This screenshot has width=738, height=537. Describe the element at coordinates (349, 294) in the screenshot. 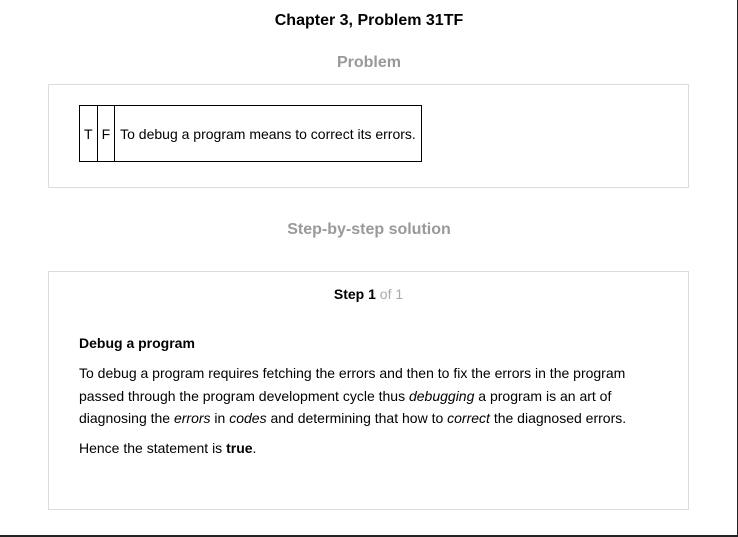

I see `step-label: Step` at that location.